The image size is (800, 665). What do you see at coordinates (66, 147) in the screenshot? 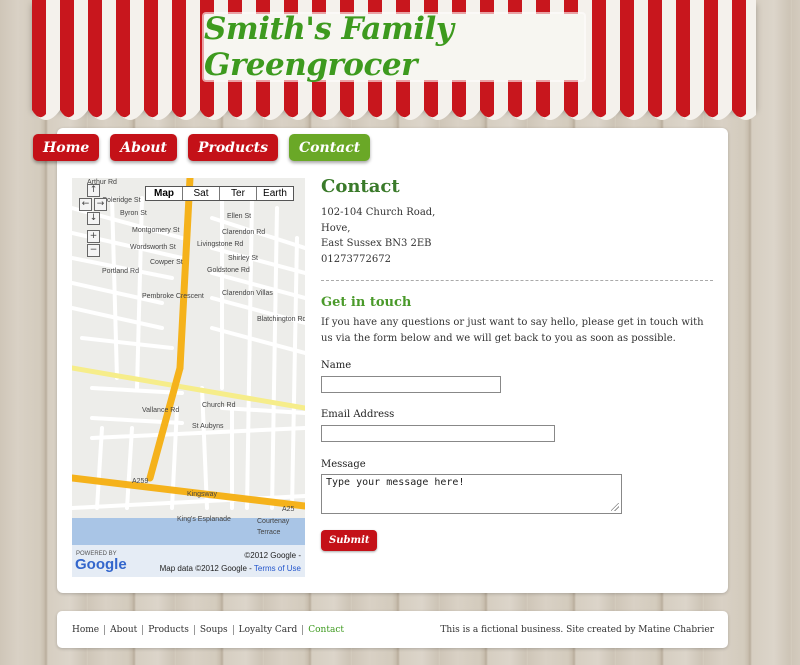
I see `nav-home: Home` at bounding box center [66, 147].